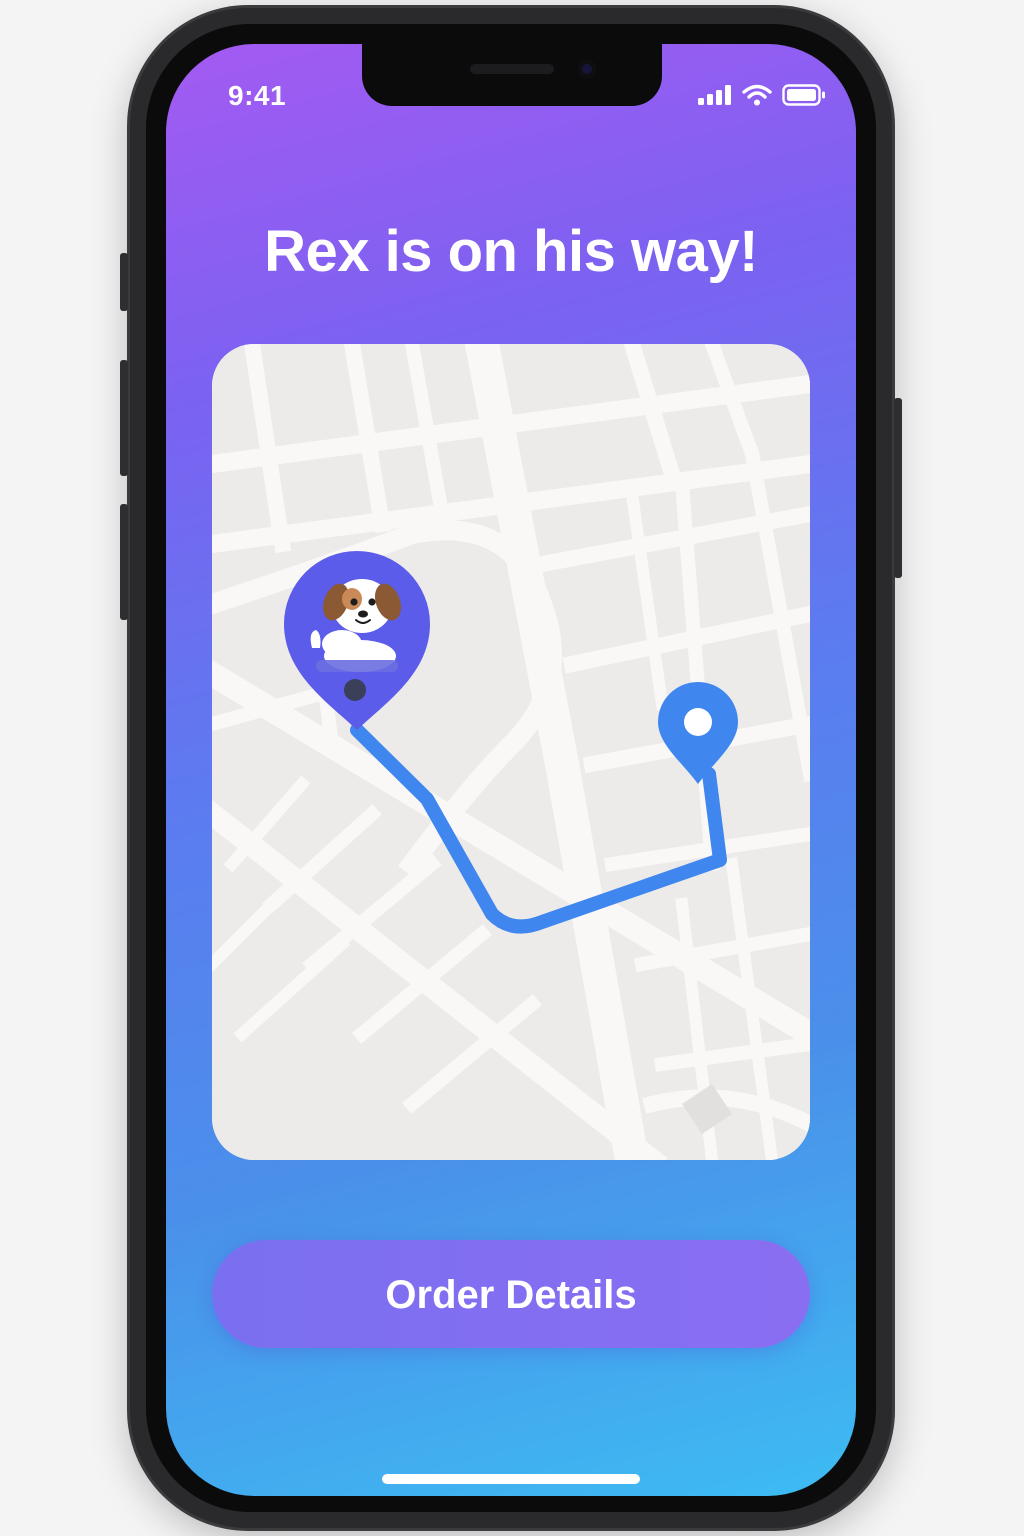 This screenshot has height=1536, width=1024. I want to click on wifi-icon, so click(757, 95).